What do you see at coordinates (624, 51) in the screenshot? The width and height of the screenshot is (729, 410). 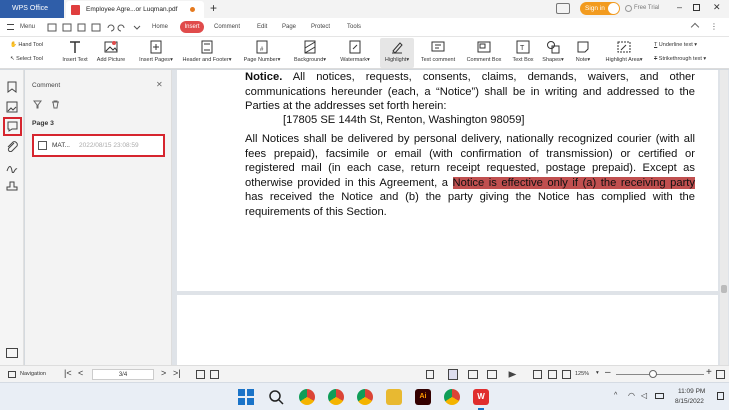 I see `highlight-area-button: Highlight Area▾` at bounding box center [624, 51].